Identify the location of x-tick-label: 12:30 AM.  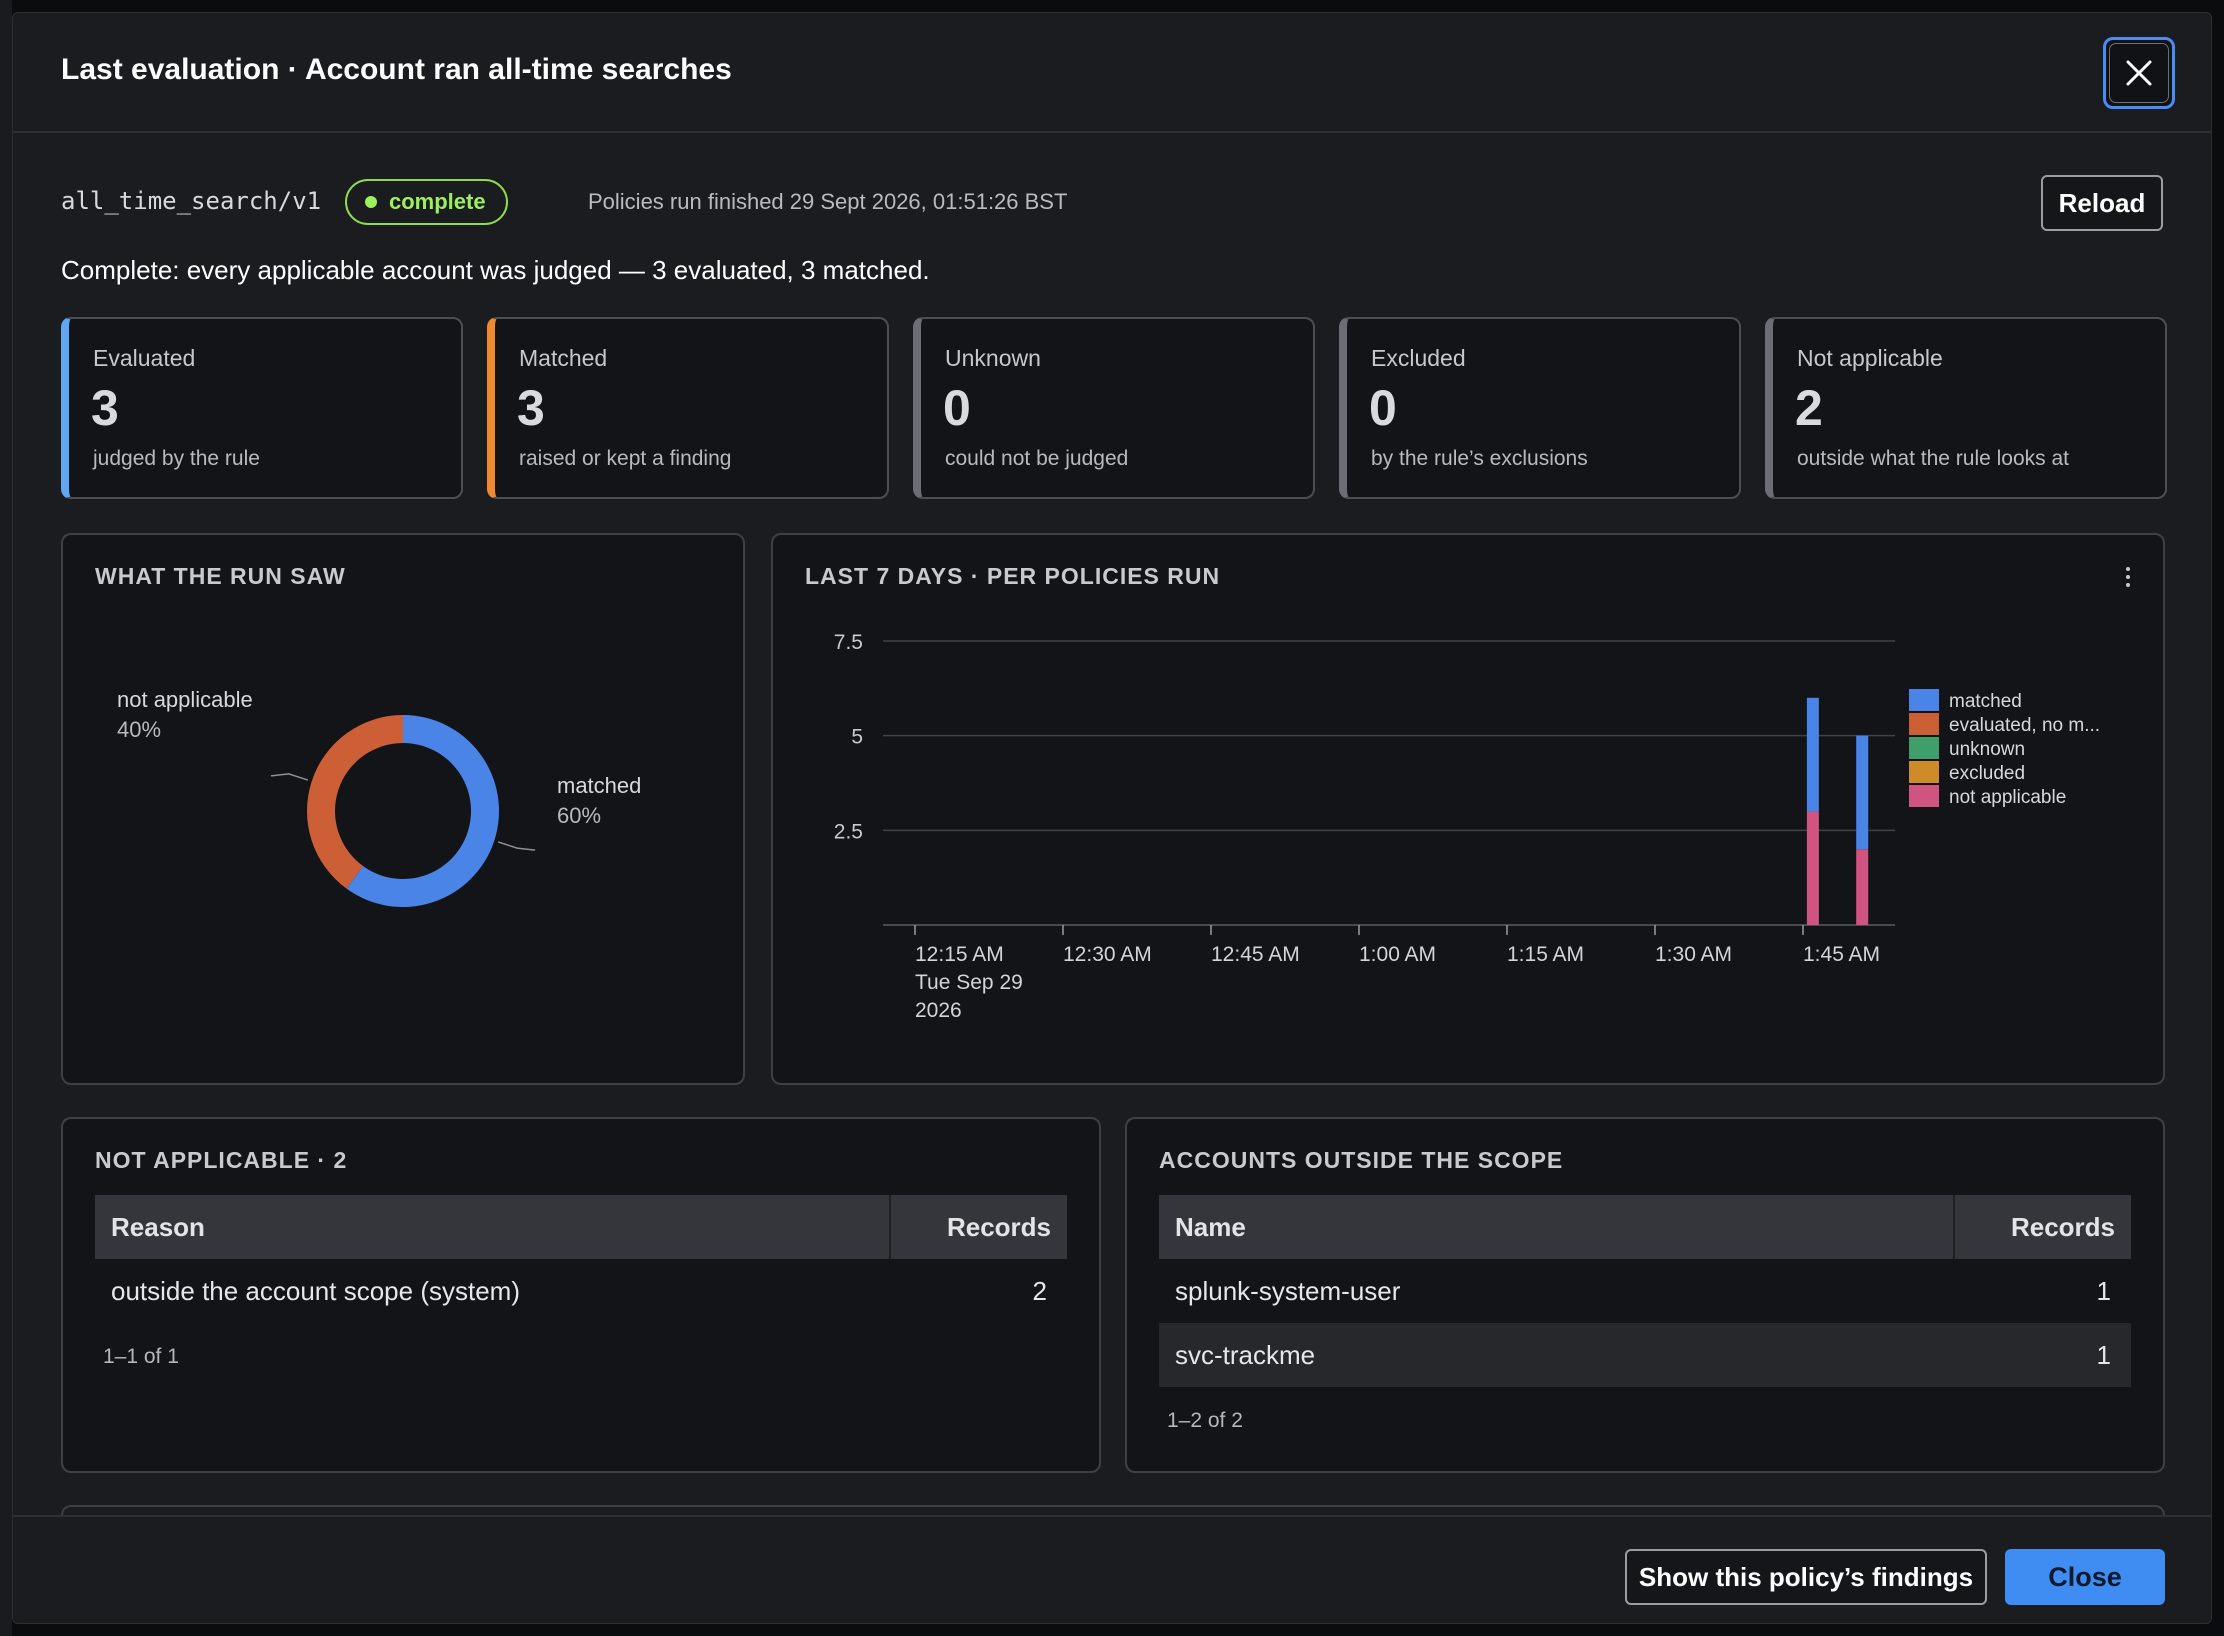
(1107, 954).